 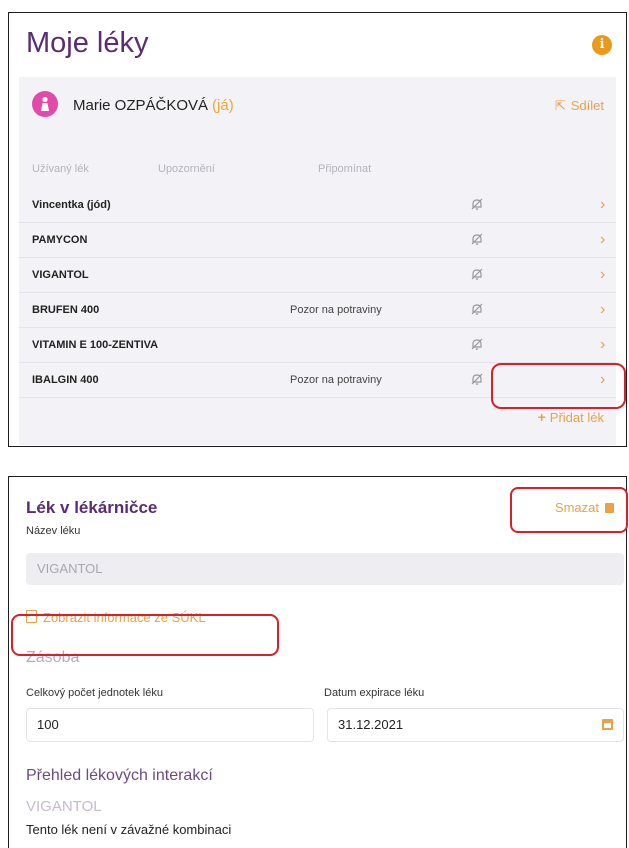 I want to click on count-label: Celkový počet jednotek léku, so click(x=94, y=693).